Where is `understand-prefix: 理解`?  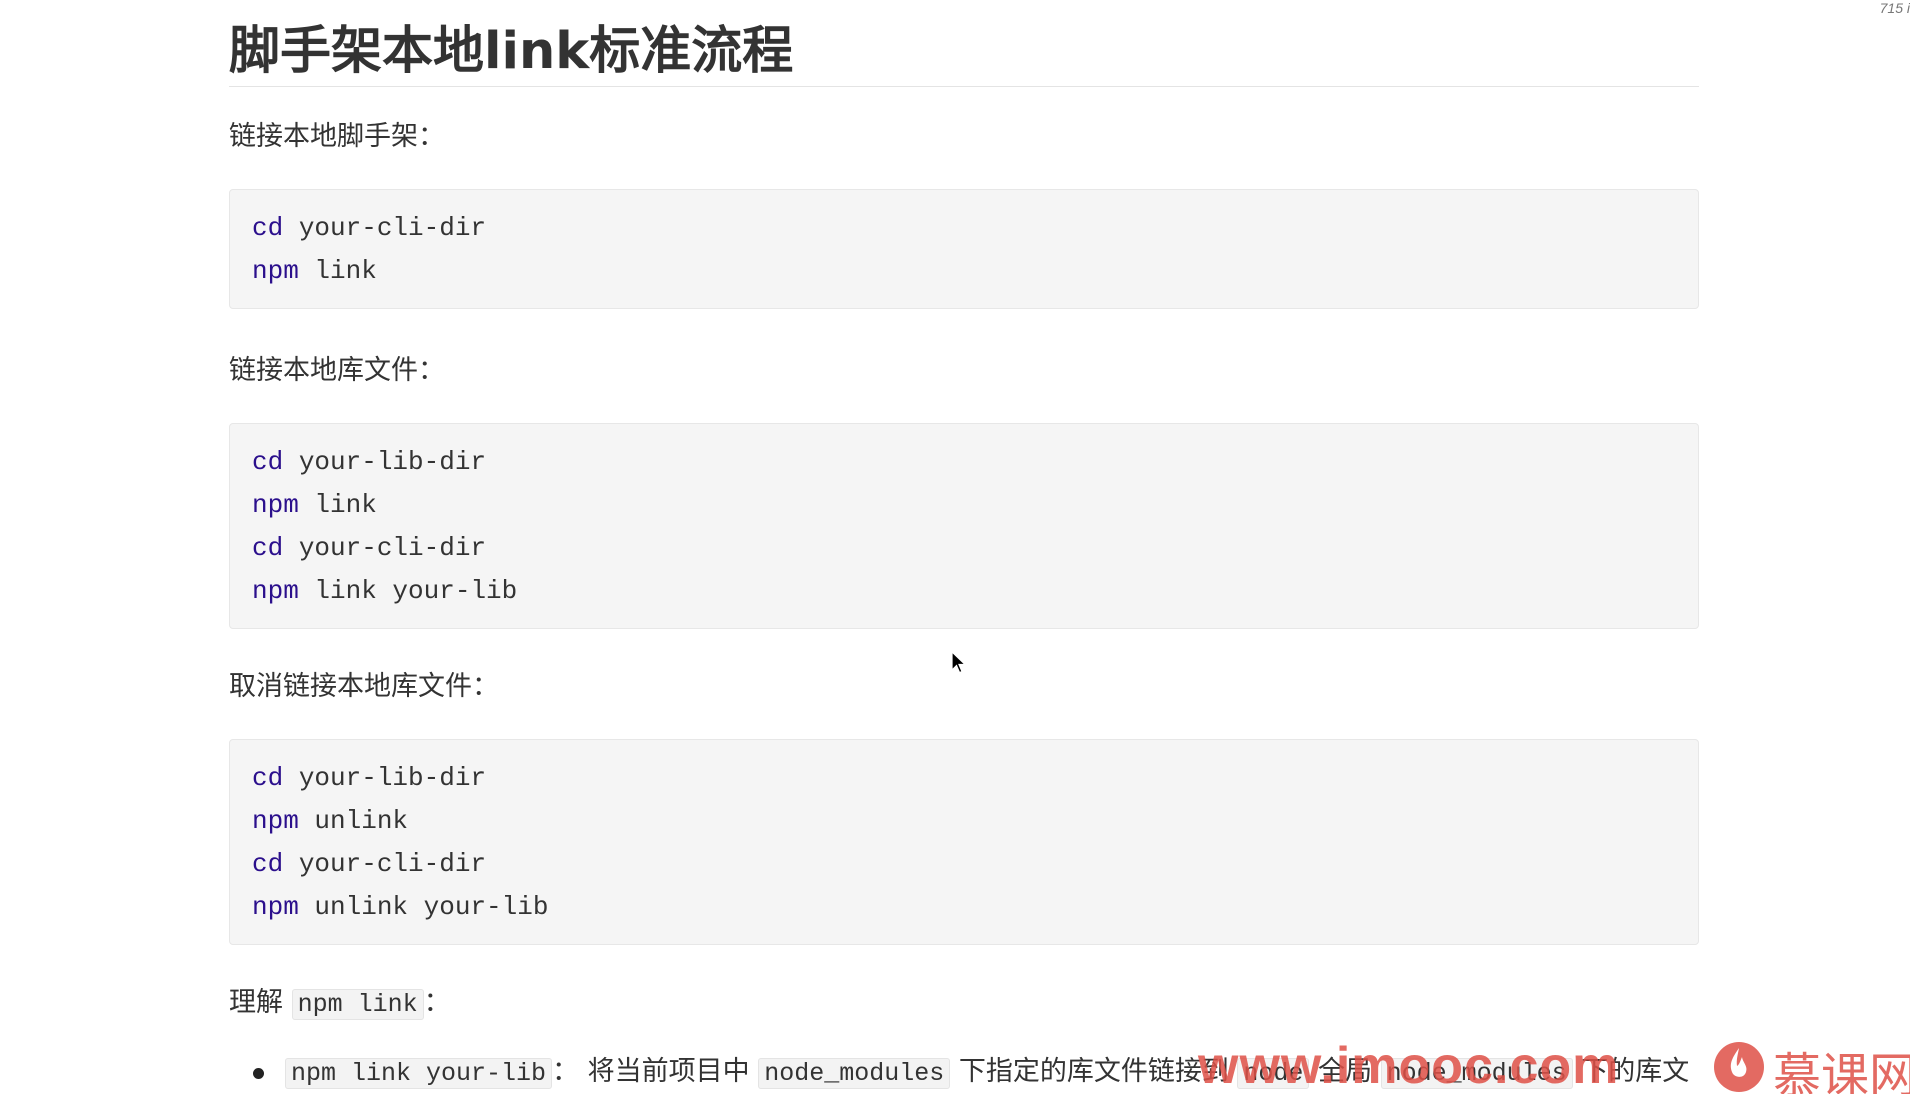 understand-prefix: 理解 is located at coordinates (260, 1002).